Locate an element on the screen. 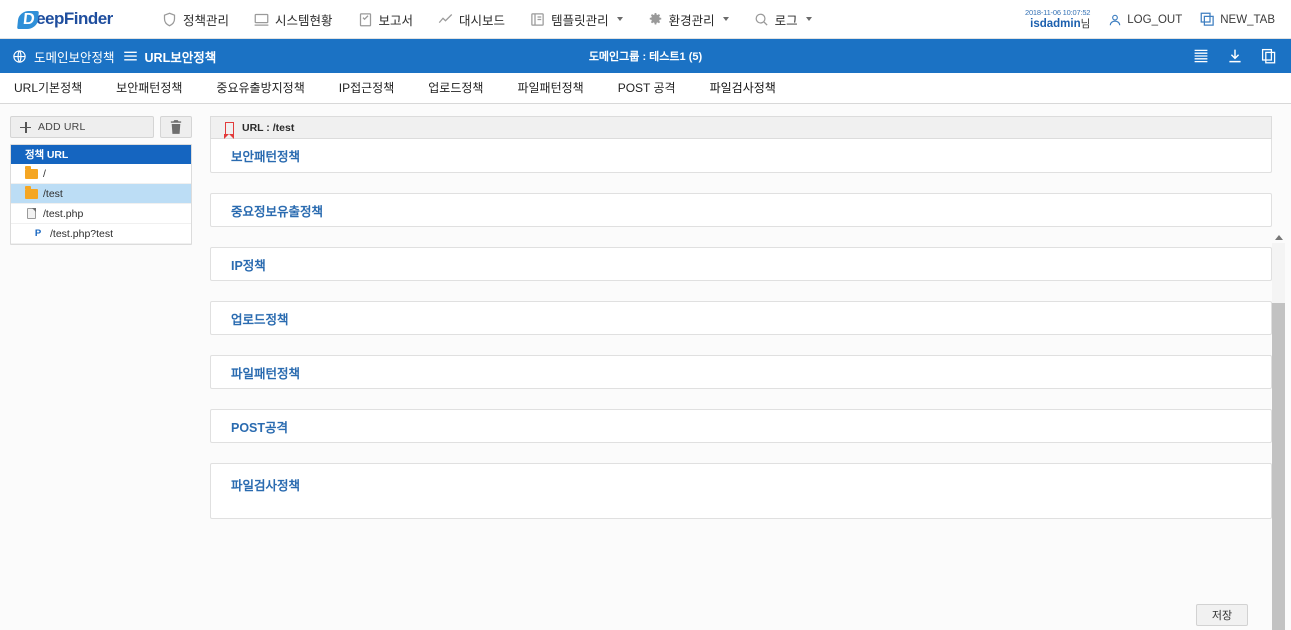  accordion-label: 보안패턴정책 is located at coordinates (266, 157).